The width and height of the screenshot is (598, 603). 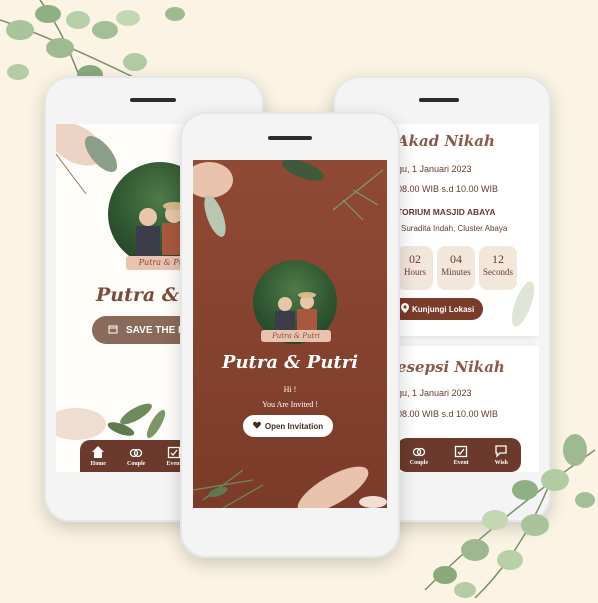 I want to click on leaf-decoration, so click(x=517, y=304).